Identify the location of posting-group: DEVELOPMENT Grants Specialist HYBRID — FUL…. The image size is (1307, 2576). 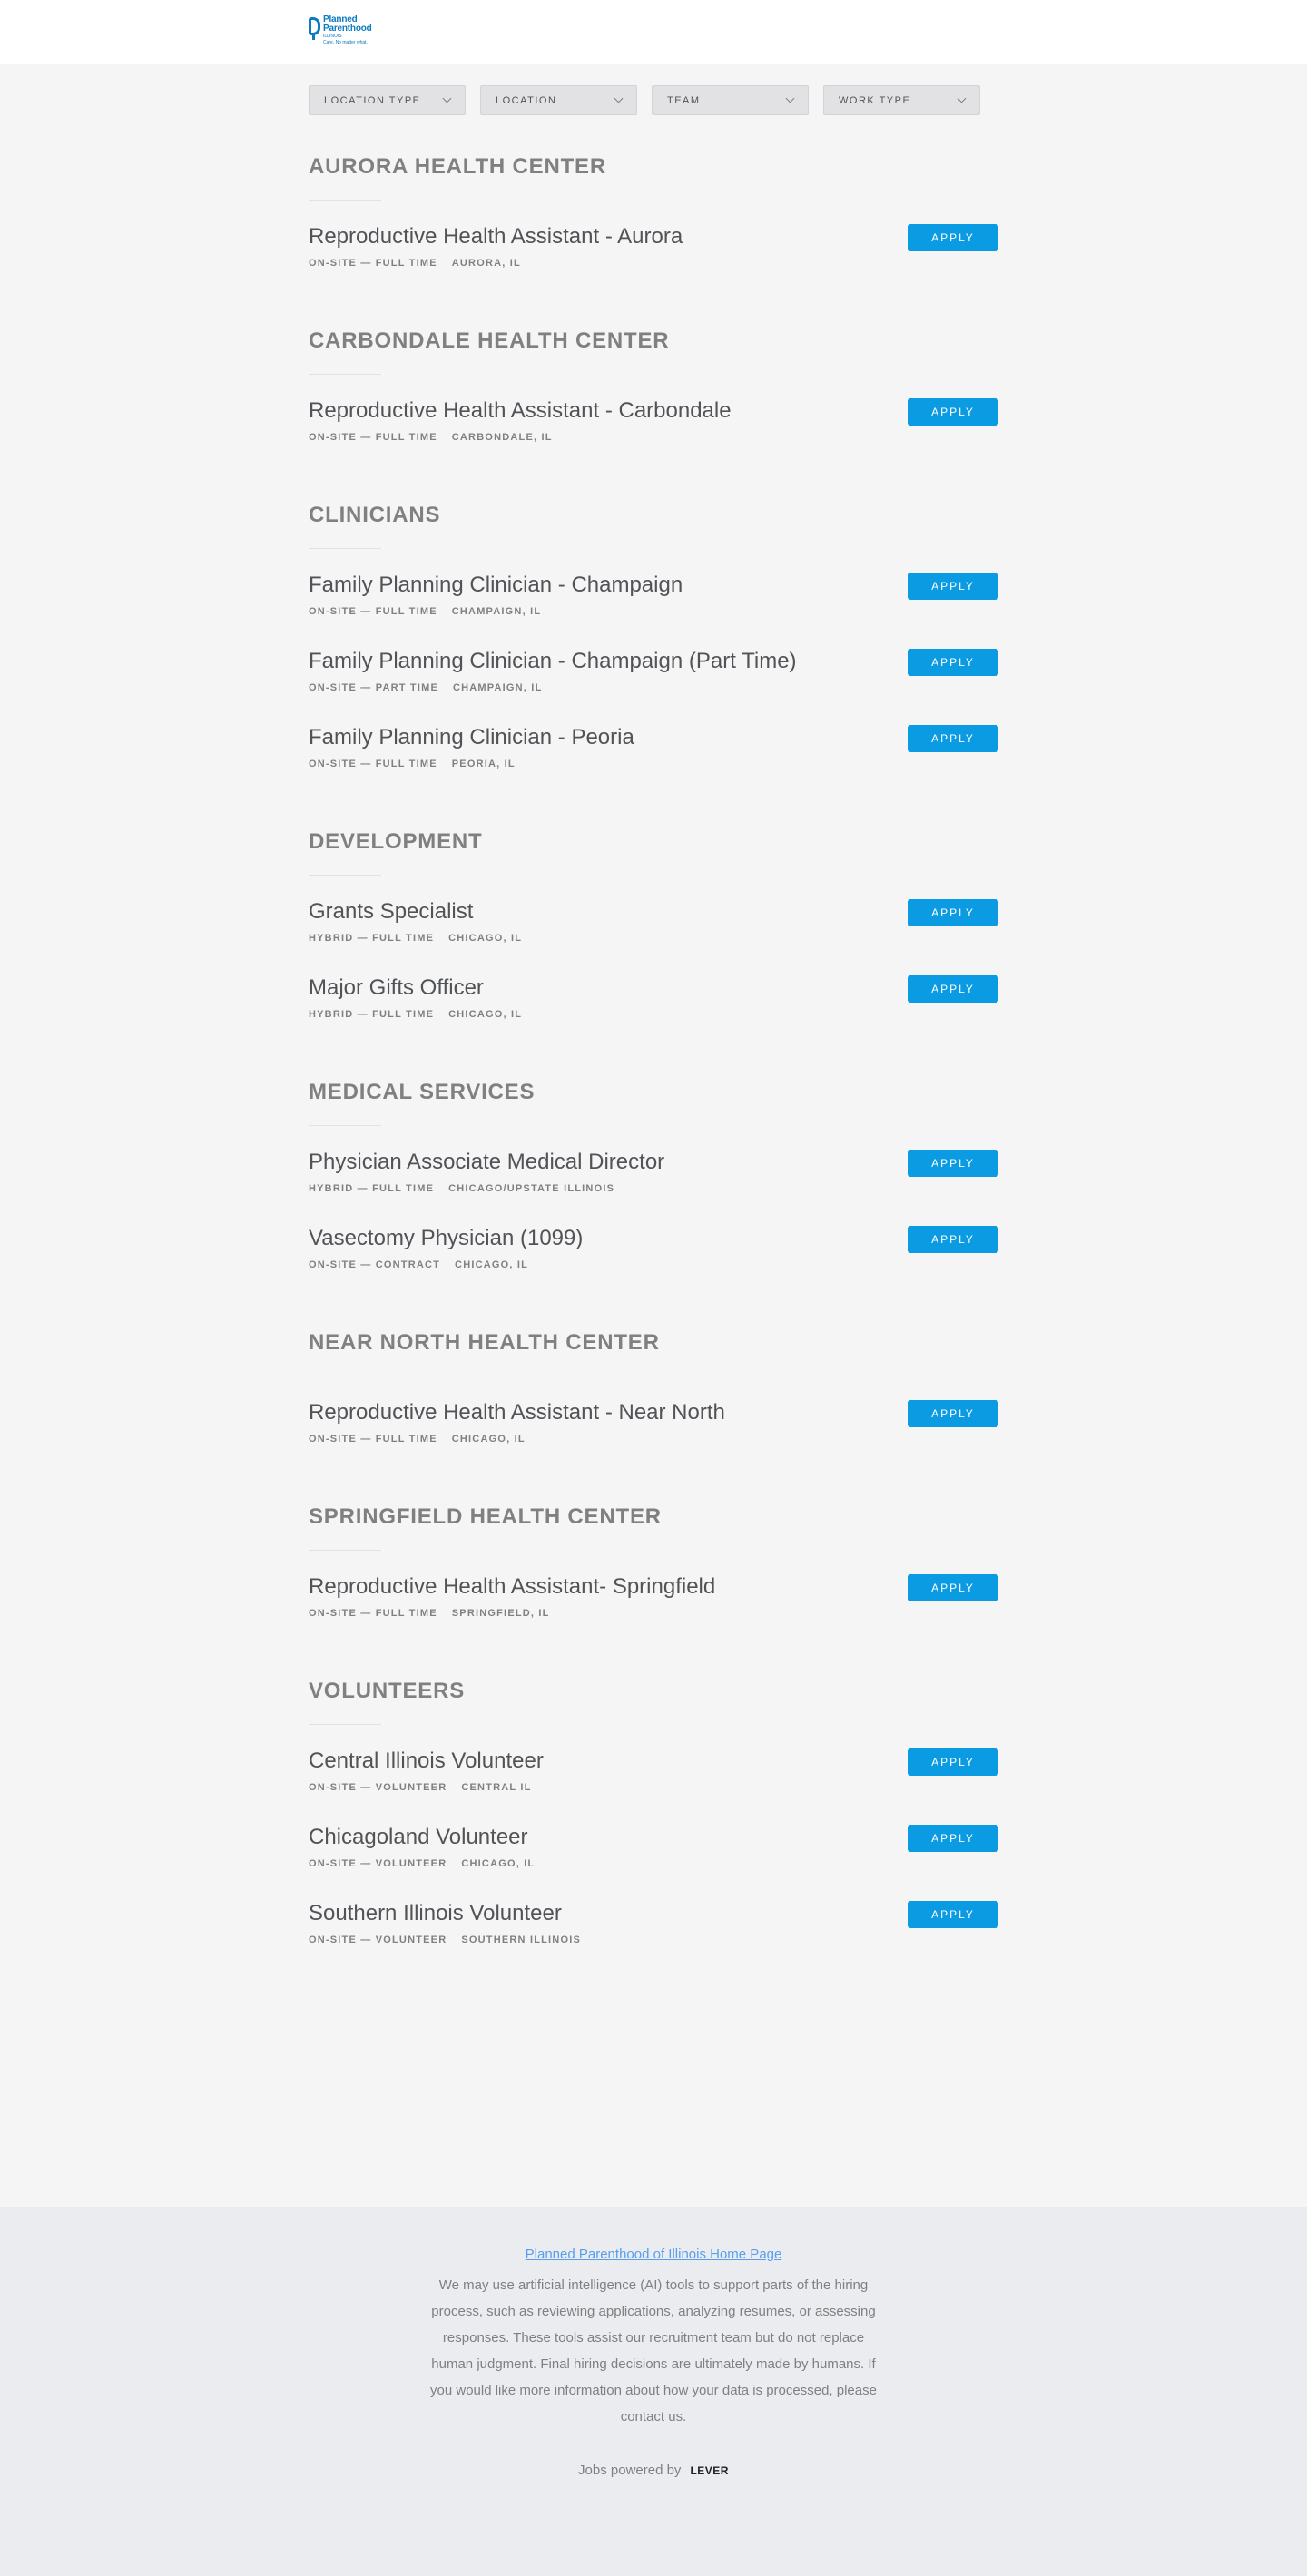
(653, 940).